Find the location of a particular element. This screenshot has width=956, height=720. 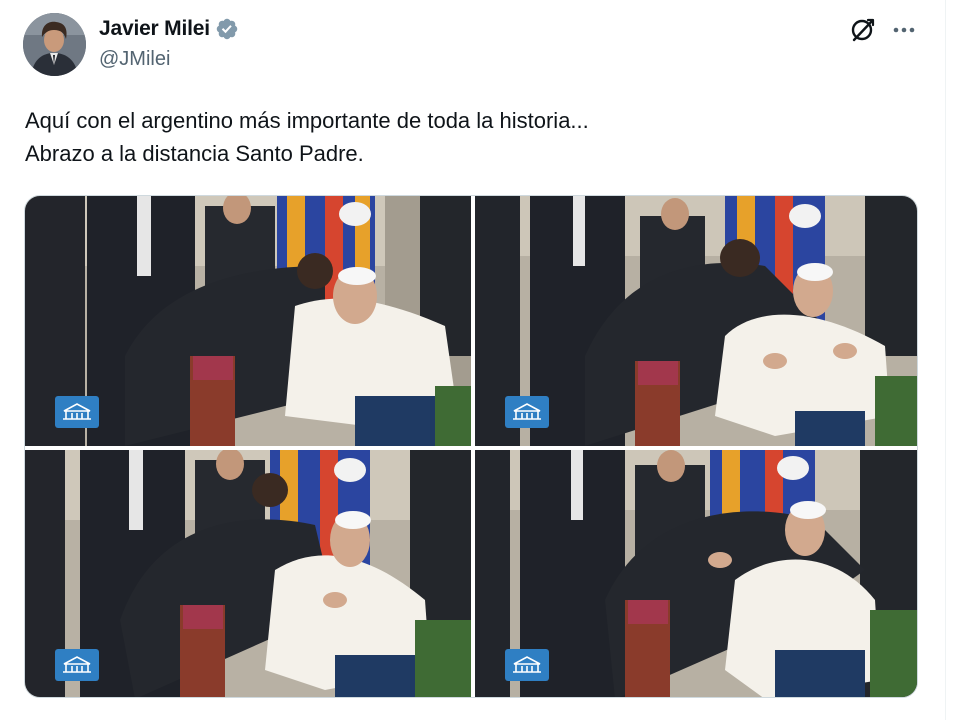

tweet-text-line-2: Abrazo a la distancia Santo Padre. is located at coordinates (194, 153).